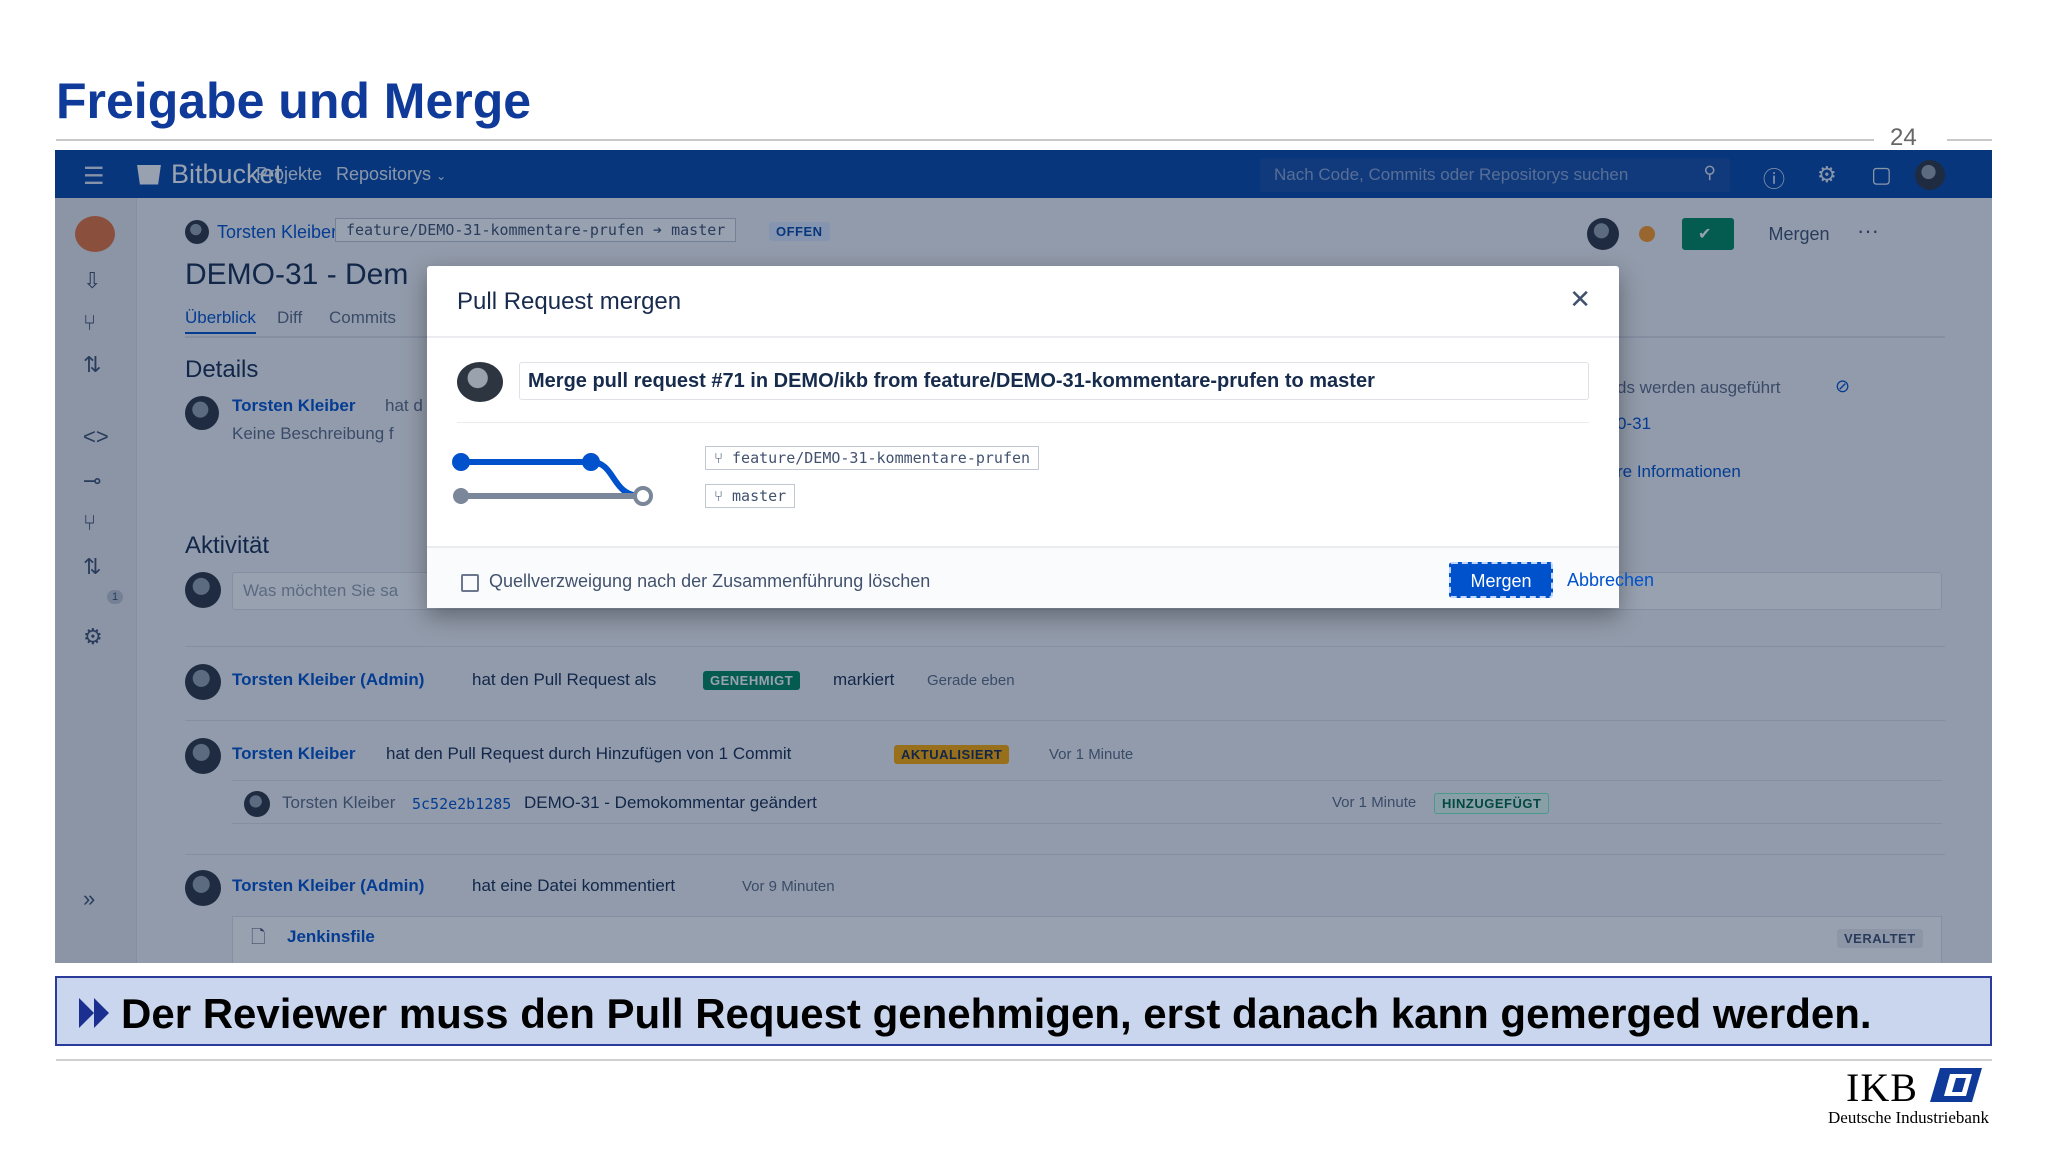 The image size is (2048, 1152). Describe the element at coordinates (881, 458) in the screenshot. I see `merge-source-label: feature/DEMO-31-kommentare-prufen` at that location.